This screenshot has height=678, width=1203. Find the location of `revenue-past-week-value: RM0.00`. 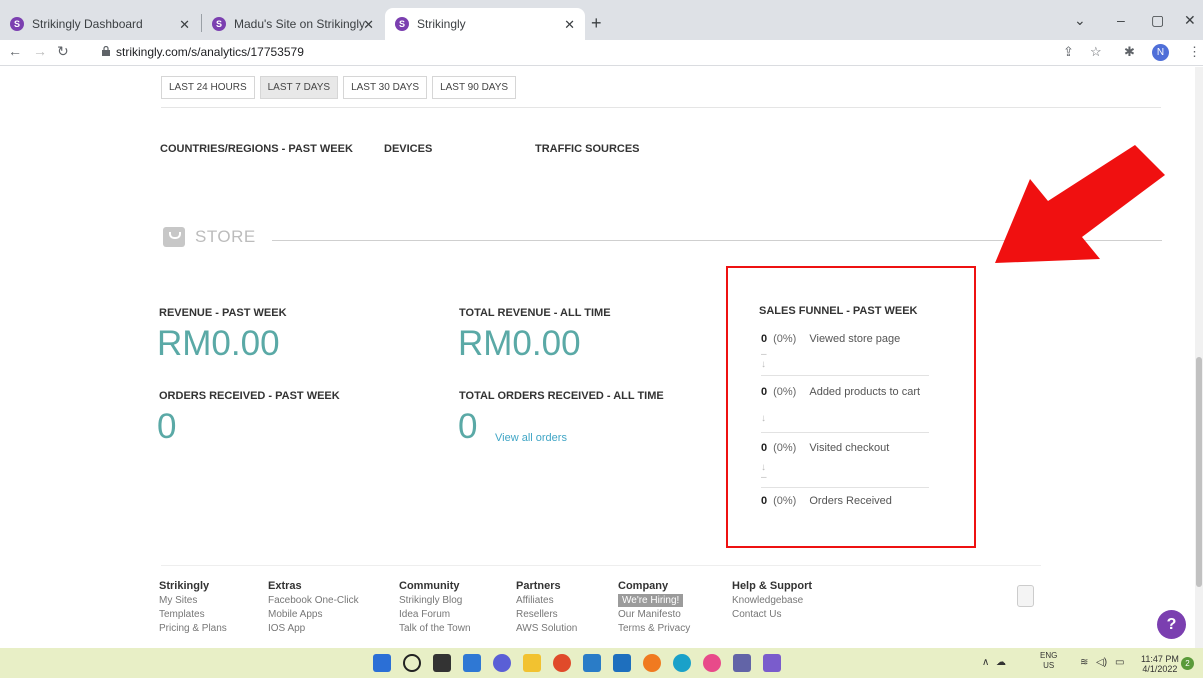

revenue-past-week-value: RM0.00 is located at coordinates (218, 343).